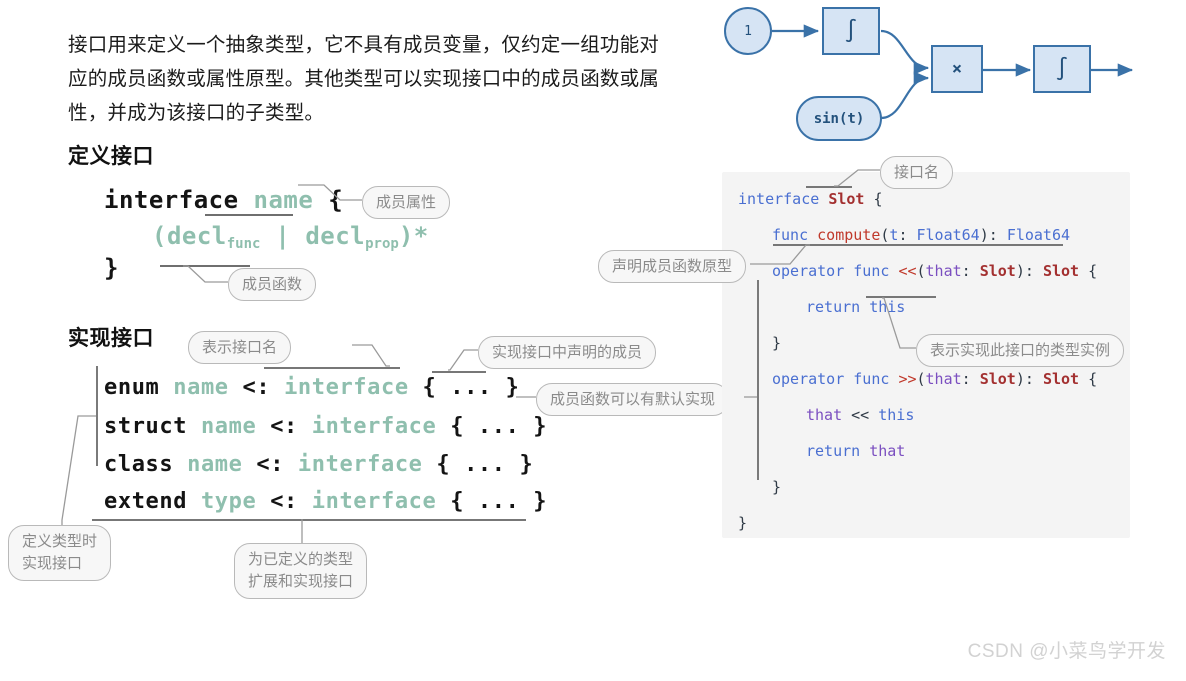 This screenshot has height=681, width=1186. I want to click on placeholder-name: name, so click(283, 200).